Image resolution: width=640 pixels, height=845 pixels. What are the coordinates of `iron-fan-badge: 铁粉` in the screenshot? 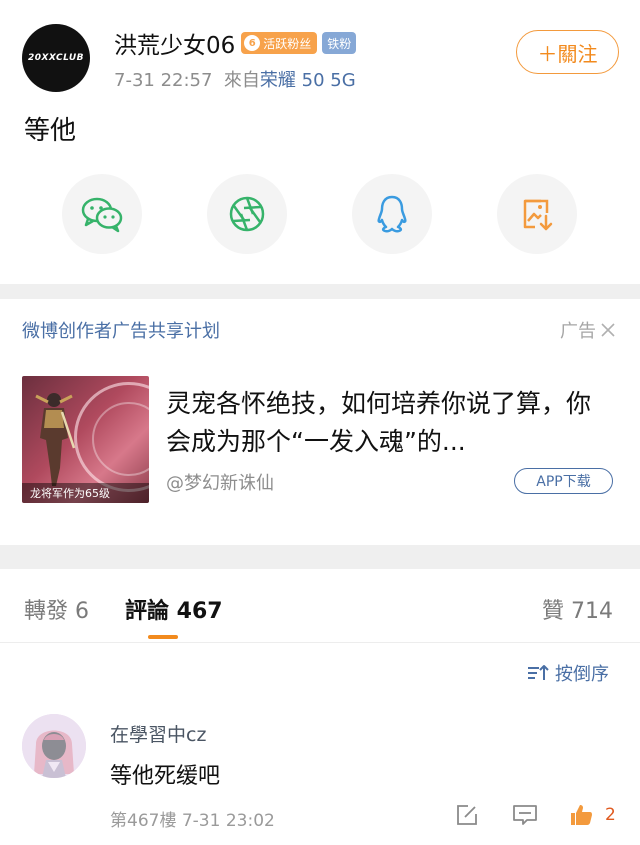 It's located at (339, 43).